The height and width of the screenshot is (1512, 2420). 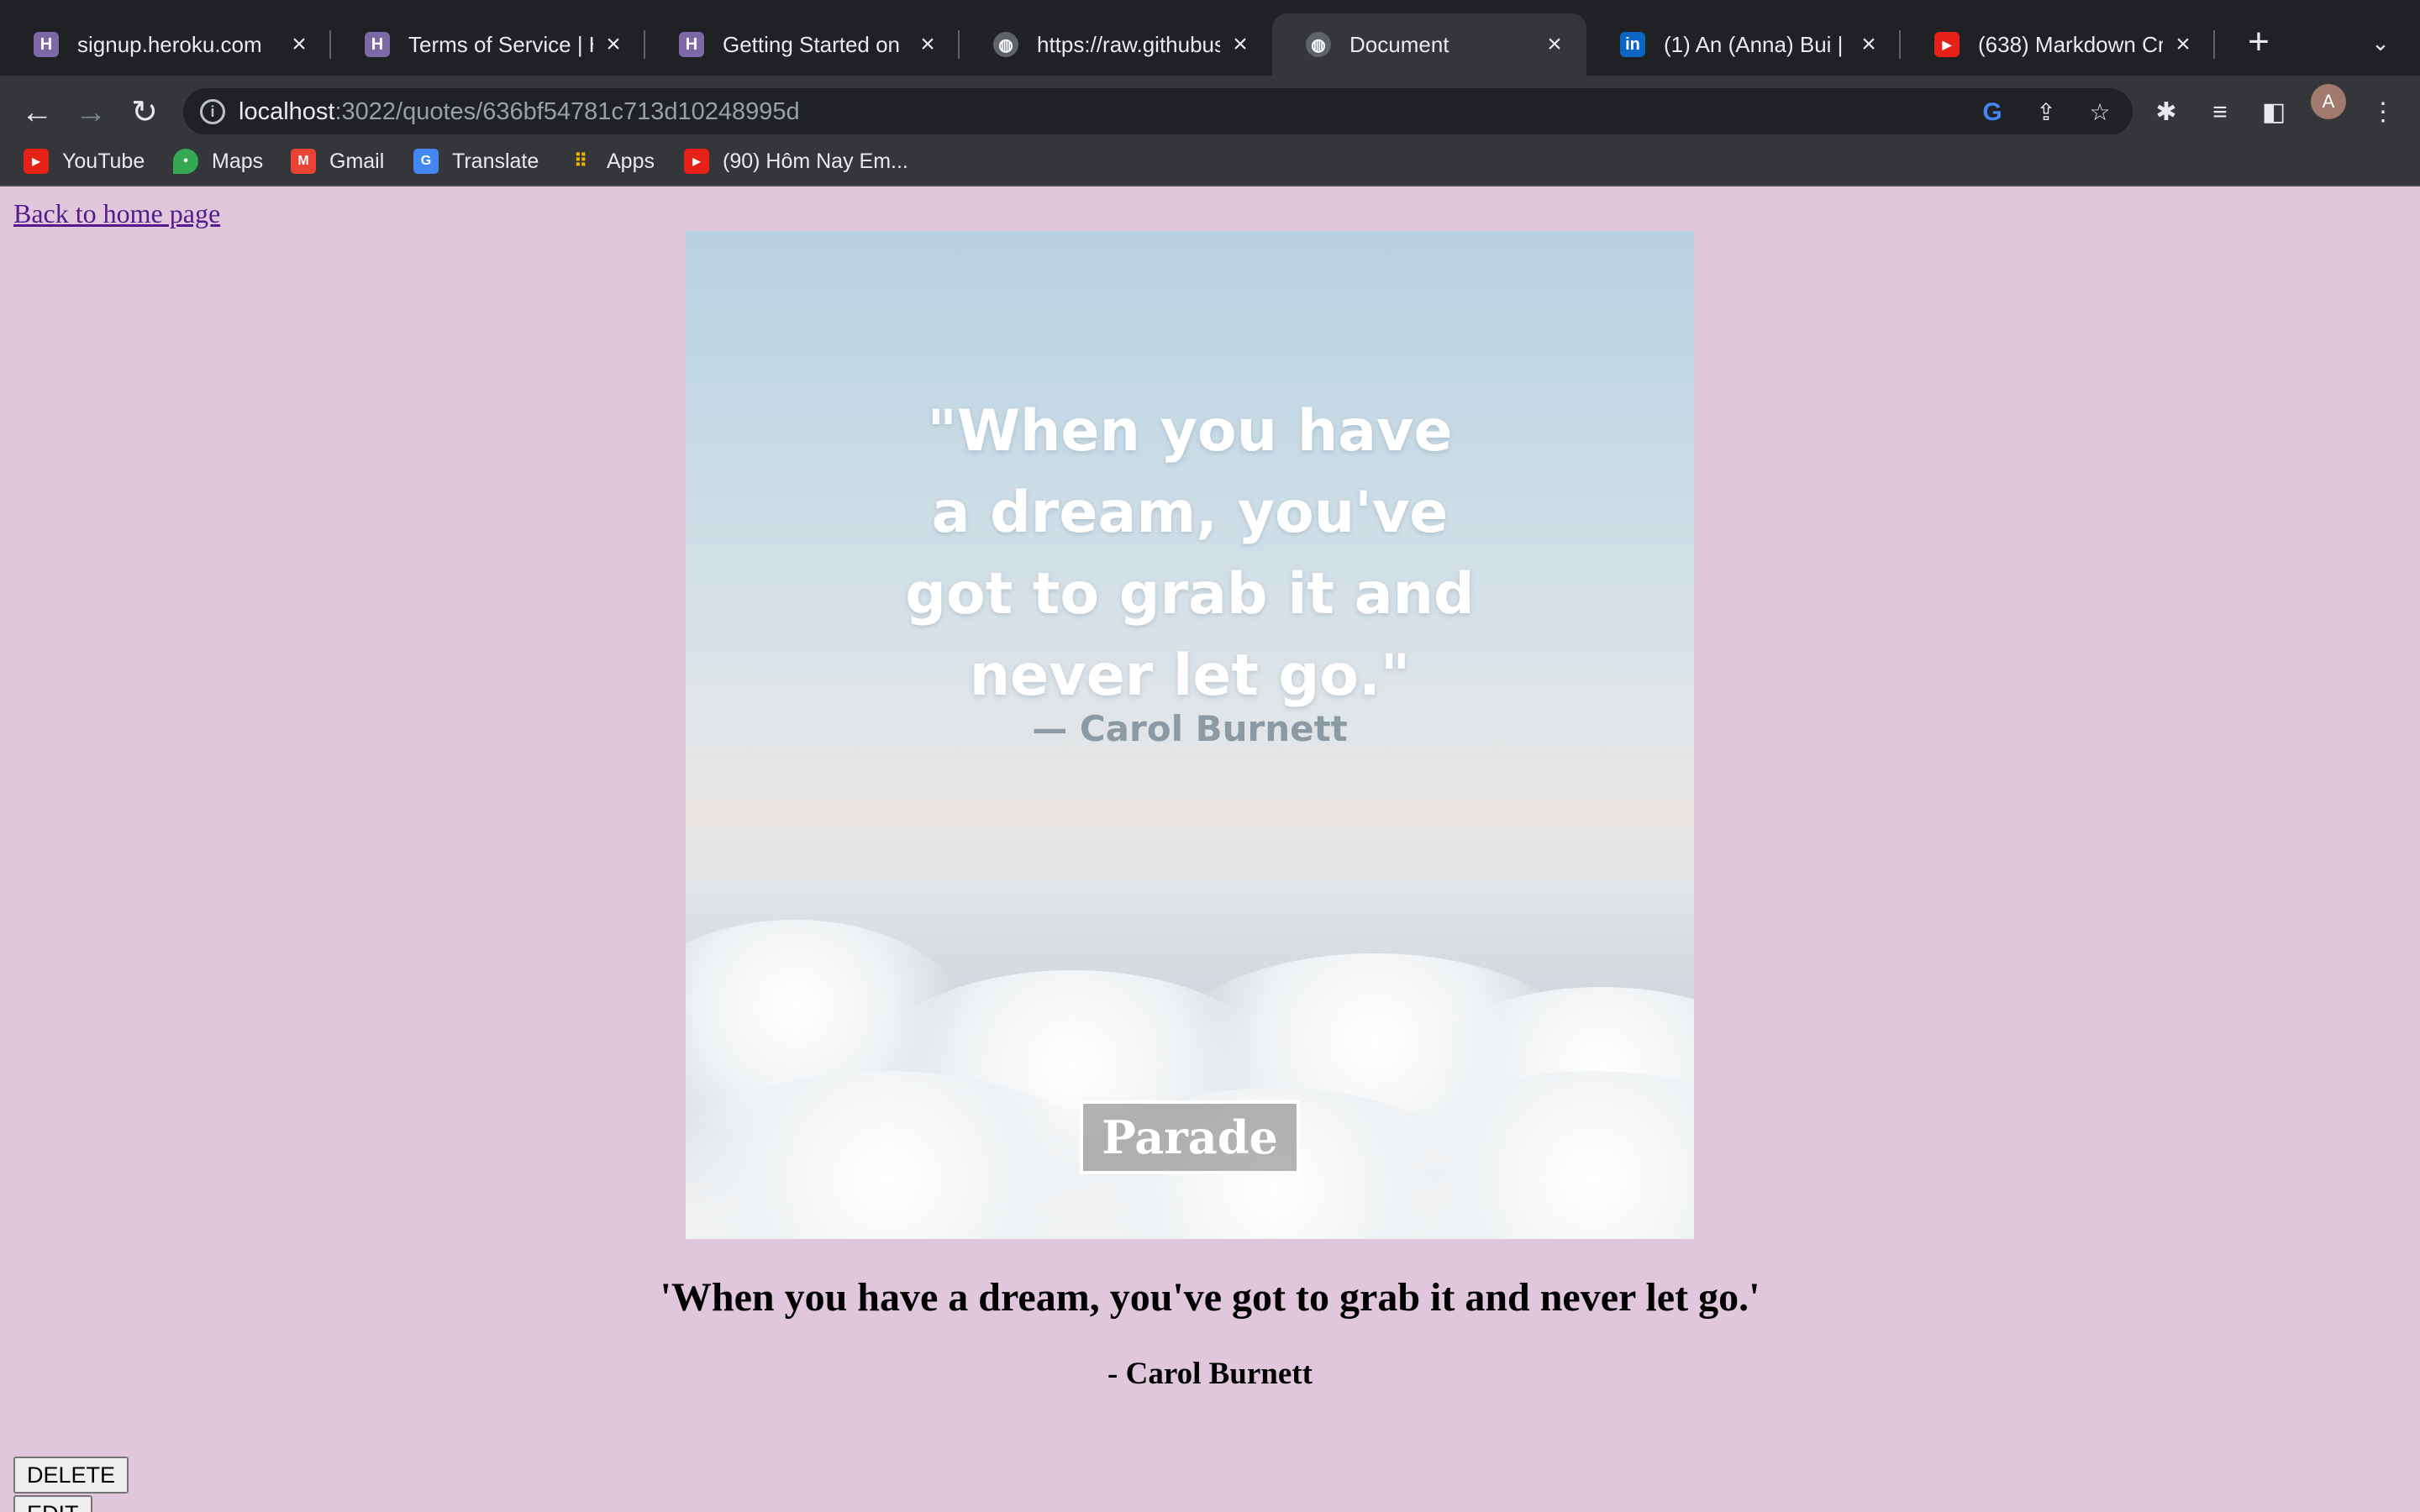 I want to click on google-lens-icon: G, so click(x=1992, y=112).